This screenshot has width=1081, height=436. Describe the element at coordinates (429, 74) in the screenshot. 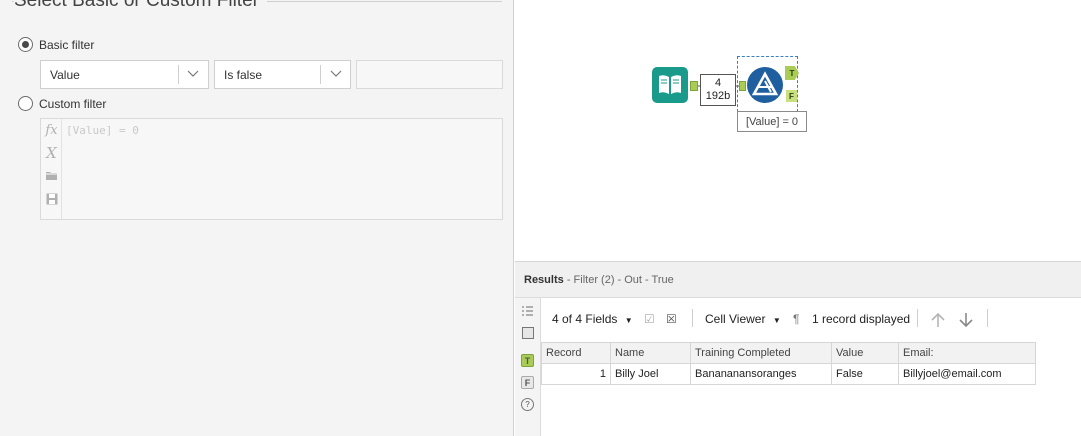

I see `filter-value-input` at that location.